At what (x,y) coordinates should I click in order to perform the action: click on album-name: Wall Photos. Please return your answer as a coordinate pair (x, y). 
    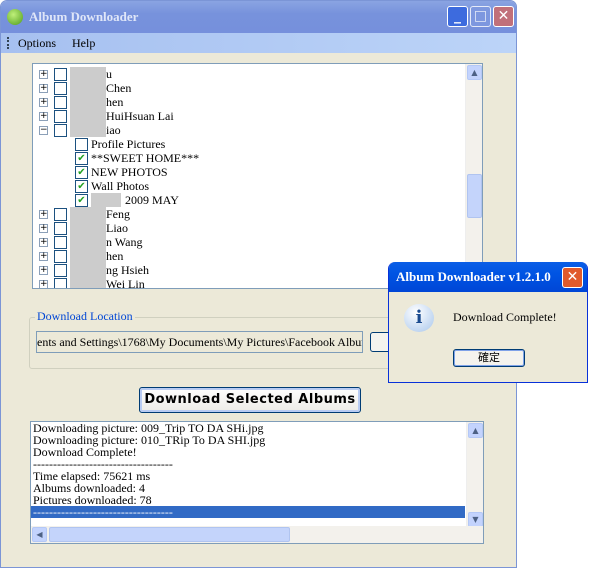
    Looking at the image, I should click on (120, 185).